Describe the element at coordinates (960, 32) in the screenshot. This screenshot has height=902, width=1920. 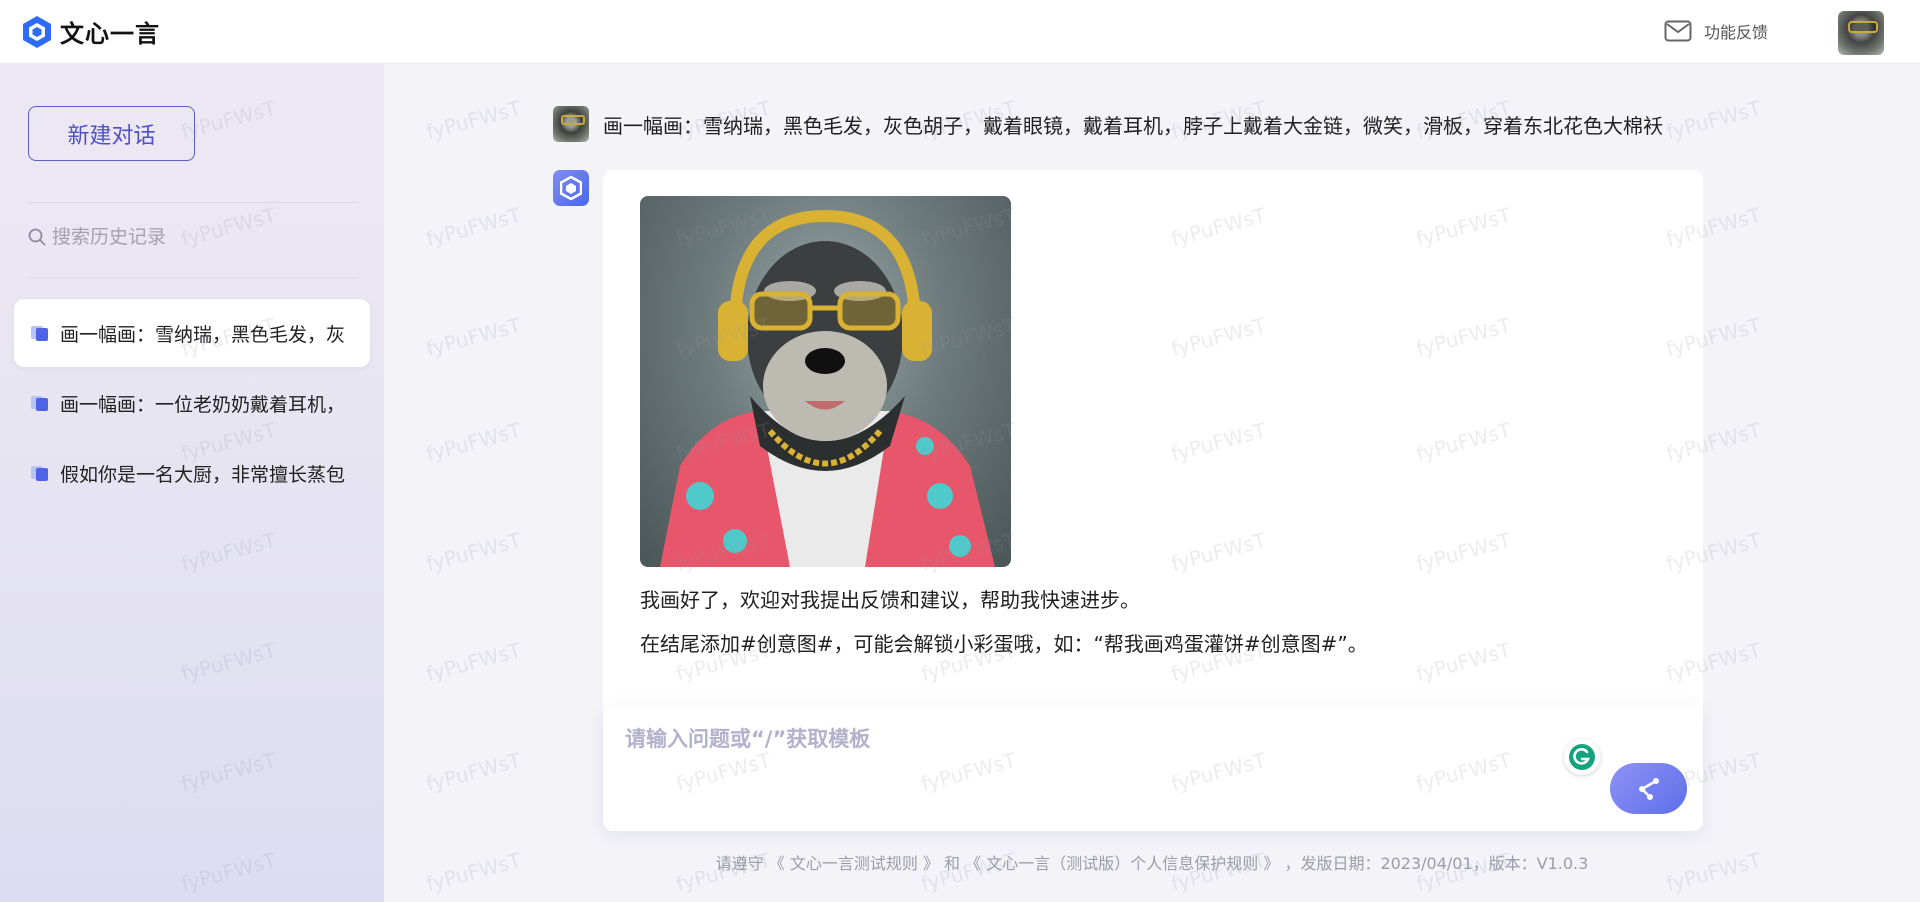
I see `top-bar: 文心一言 功能反馈` at that location.